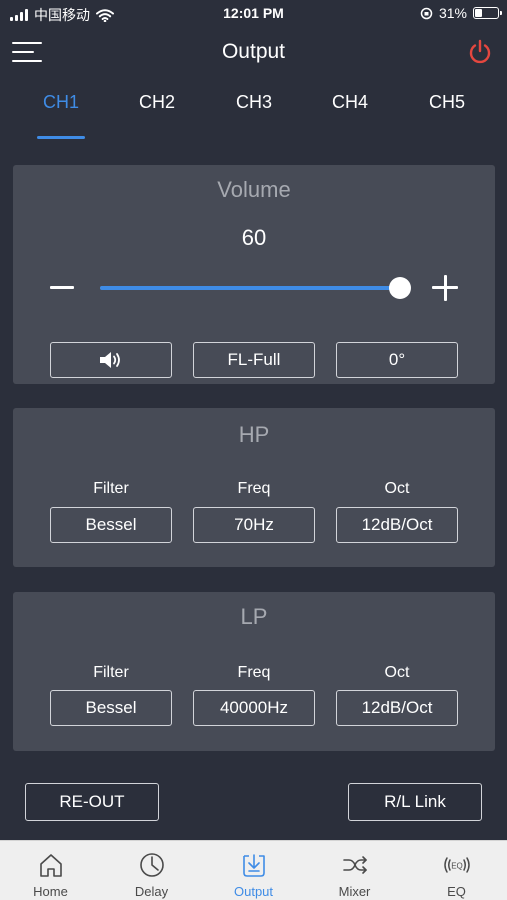 Image resolution: width=507 pixels, height=900 pixels. I want to click on hp-filter-button: Bessel, so click(111, 525).